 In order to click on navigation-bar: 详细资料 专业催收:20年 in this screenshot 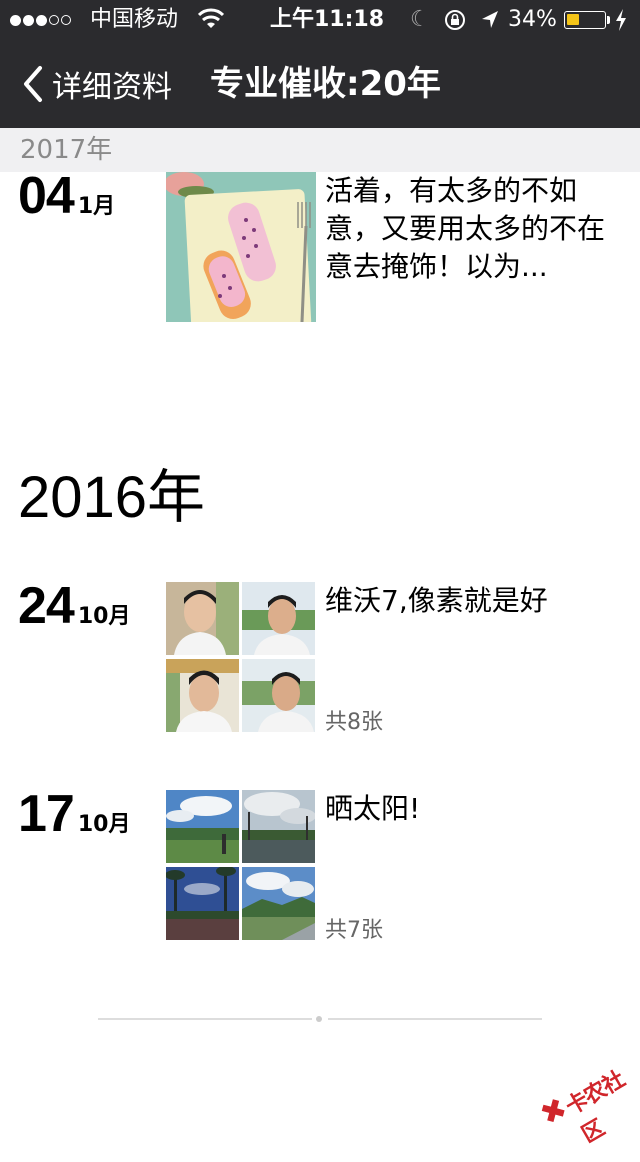, I will do `click(320, 84)`.